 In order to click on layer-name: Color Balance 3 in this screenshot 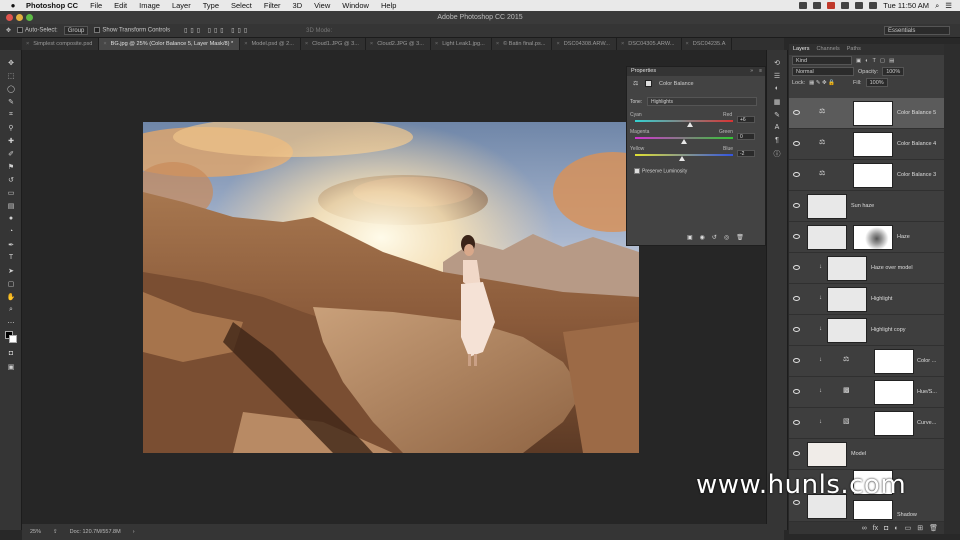, I will do `click(916, 175)`.